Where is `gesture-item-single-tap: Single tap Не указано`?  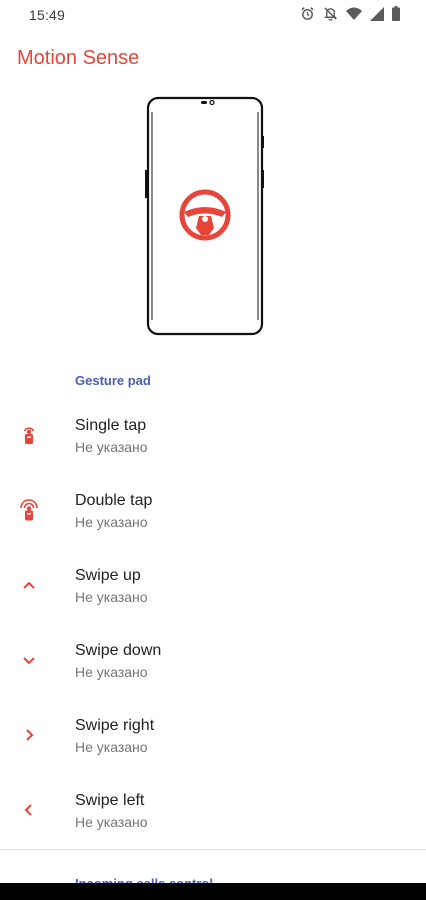
gesture-item-single-tap: Single tap Не указано is located at coordinates (213, 437).